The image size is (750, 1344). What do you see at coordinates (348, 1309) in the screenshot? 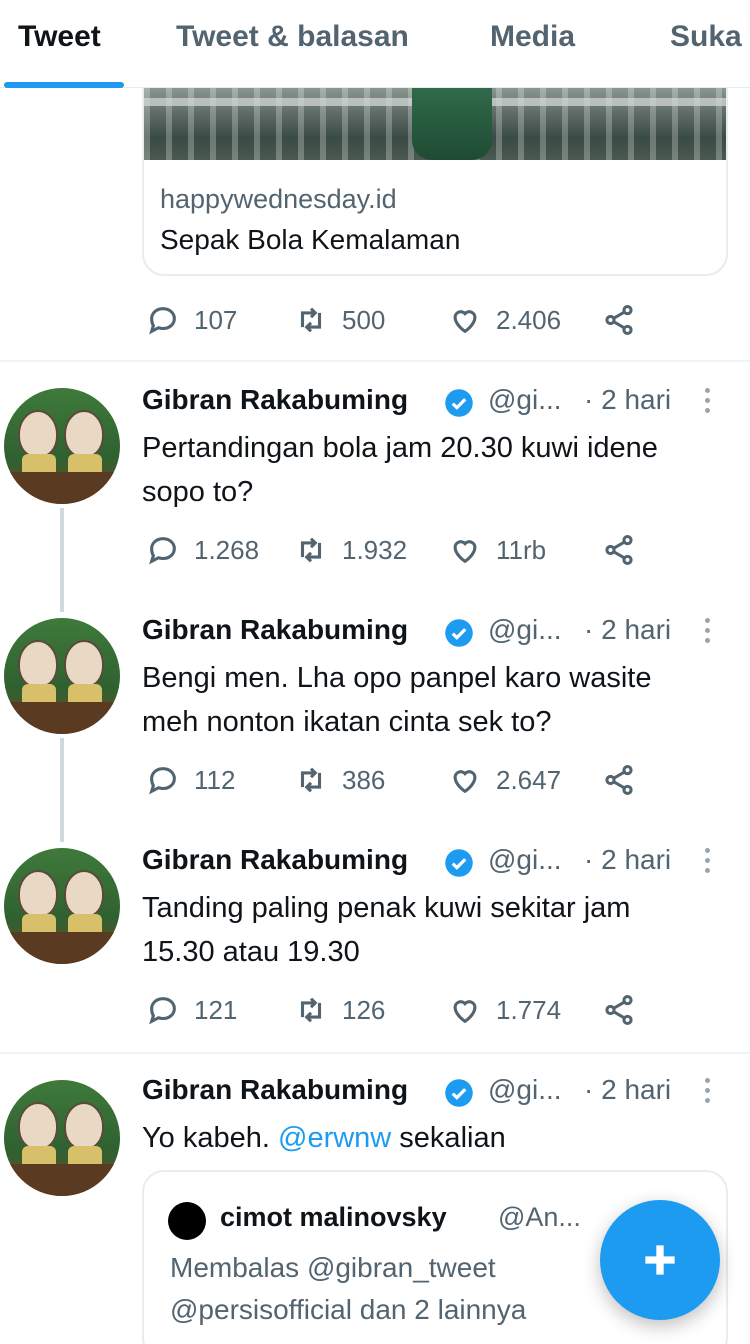
I see `quote-reply-context: @persisofficial dan 2 lainnya` at bounding box center [348, 1309].